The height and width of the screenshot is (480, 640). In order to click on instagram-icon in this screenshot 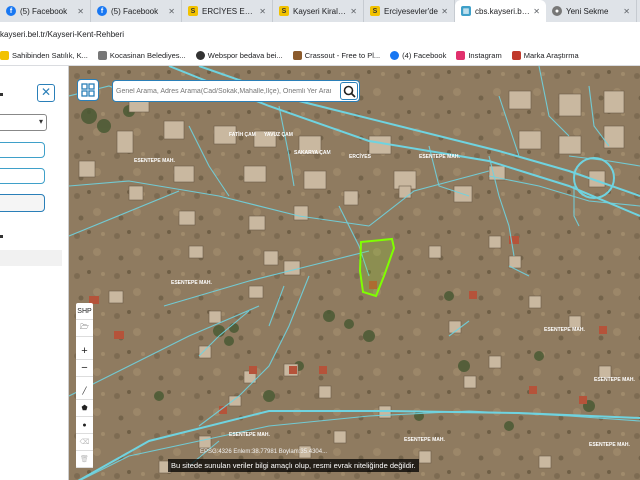, I will do `click(461, 55)`.